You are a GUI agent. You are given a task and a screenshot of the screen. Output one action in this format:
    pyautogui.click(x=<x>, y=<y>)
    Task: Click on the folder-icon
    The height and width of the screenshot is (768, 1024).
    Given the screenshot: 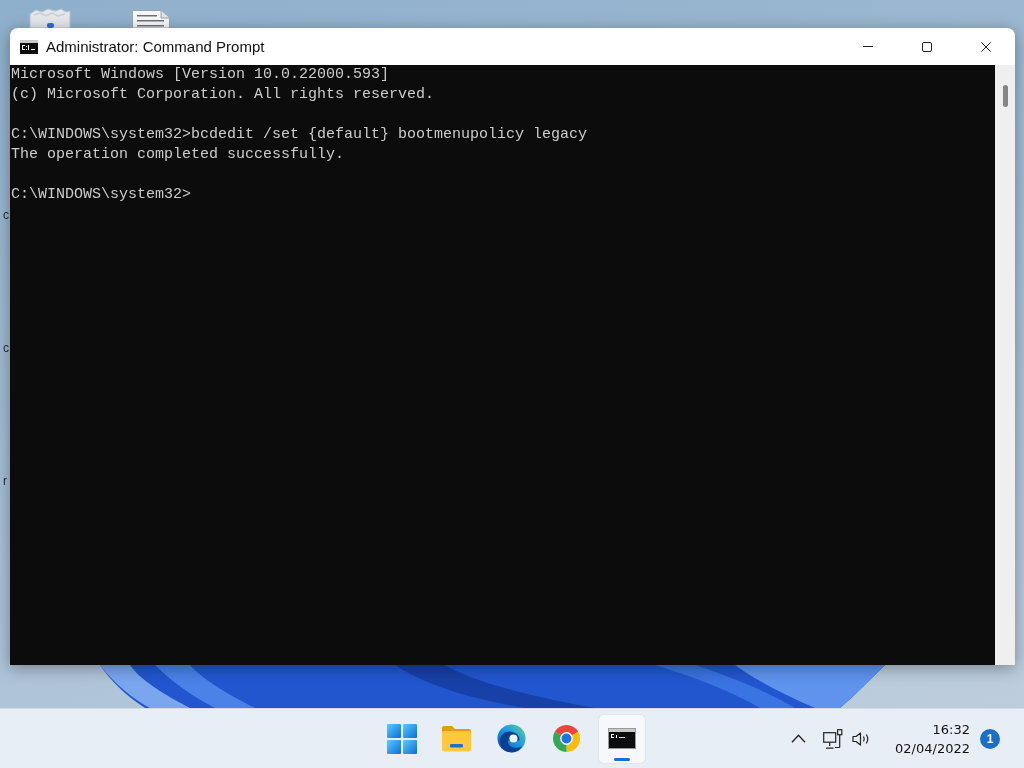 What is the action you would take?
    pyautogui.click(x=456, y=738)
    